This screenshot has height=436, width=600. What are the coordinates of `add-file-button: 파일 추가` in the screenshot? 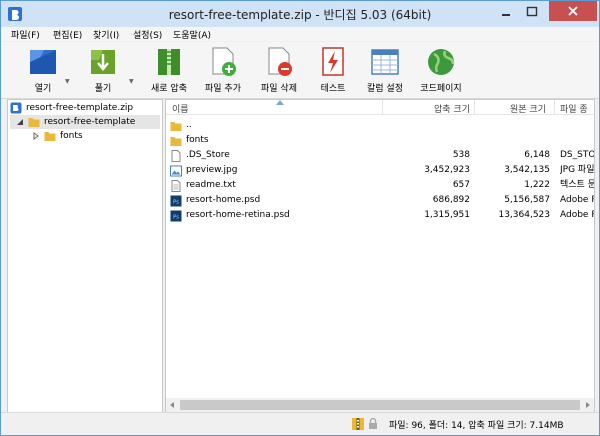 It's located at (223, 70).